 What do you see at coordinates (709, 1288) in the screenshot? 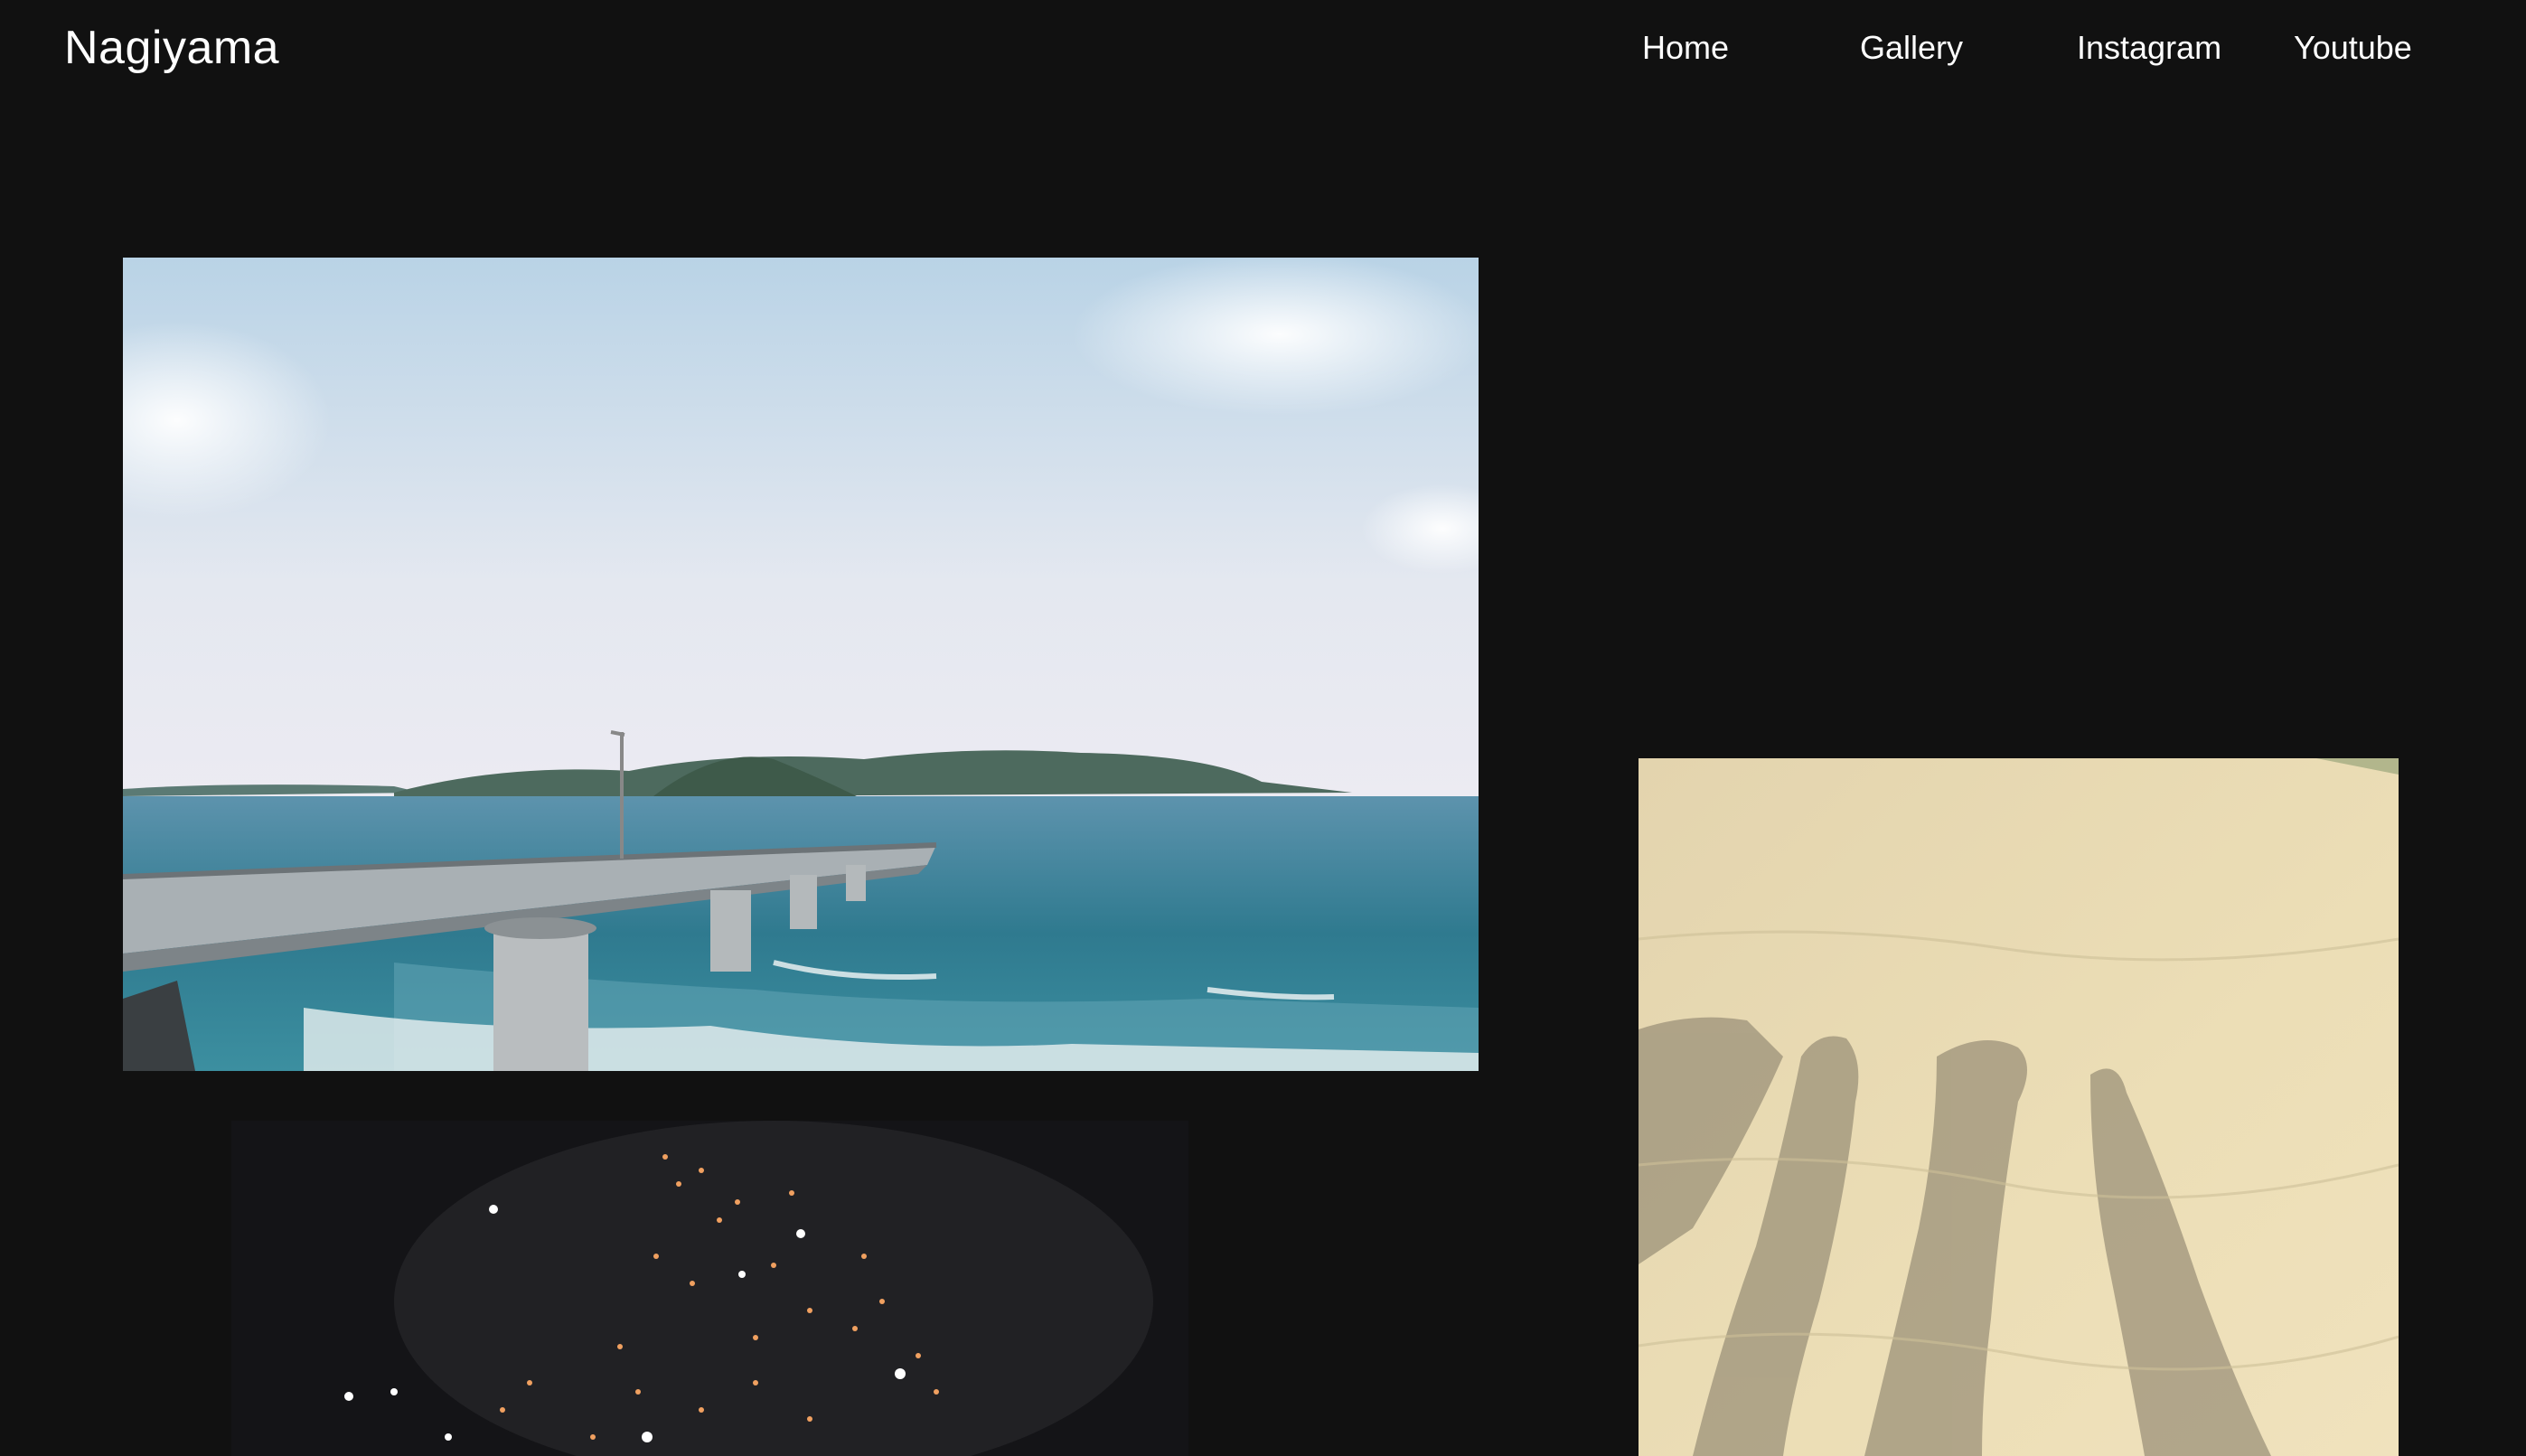
I see `night-lights-photo` at bounding box center [709, 1288].